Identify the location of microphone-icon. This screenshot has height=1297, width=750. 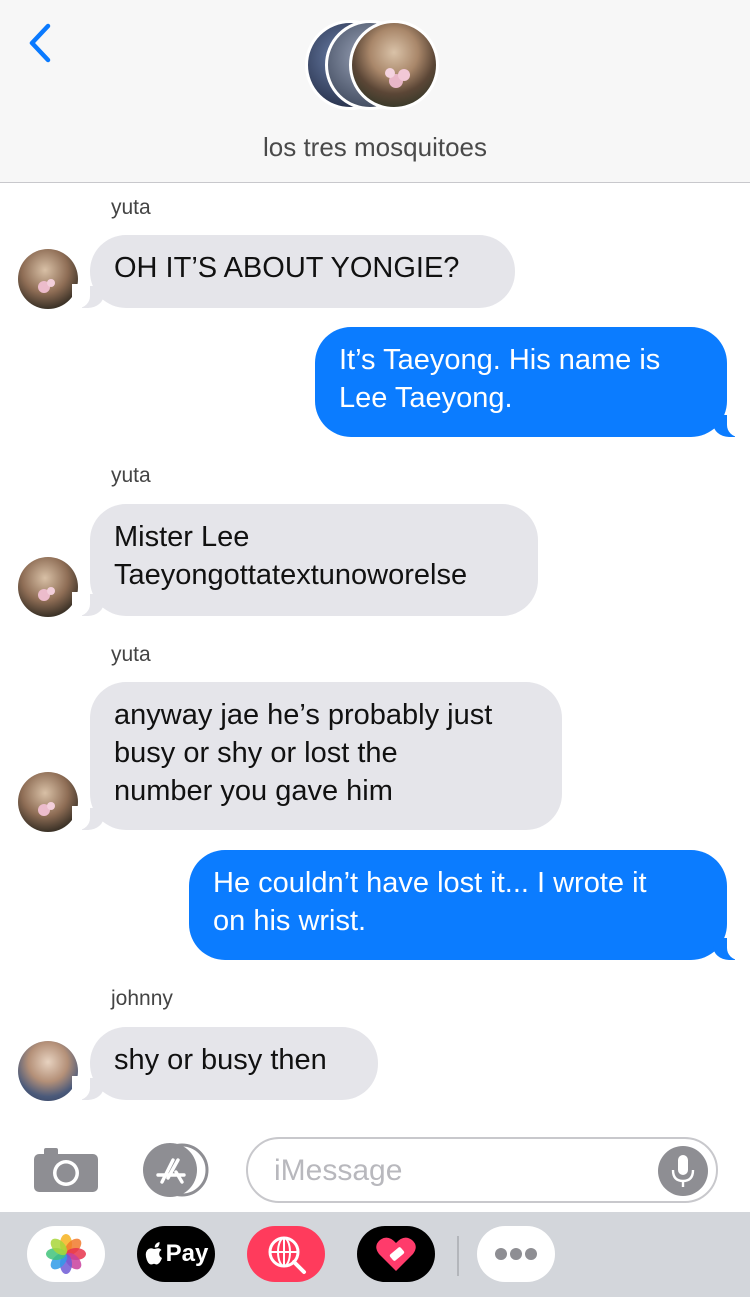
(683, 1171).